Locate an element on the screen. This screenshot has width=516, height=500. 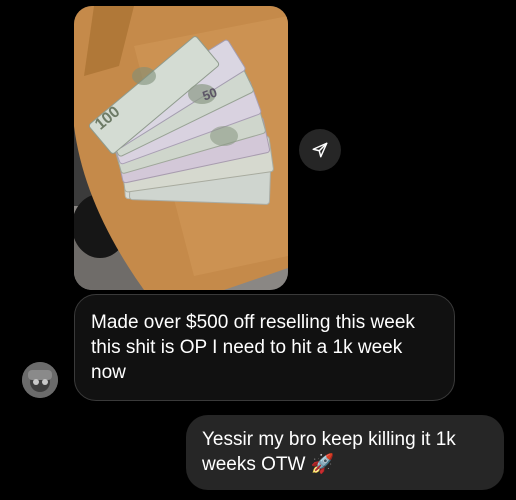
avatar is located at coordinates (40, 380).